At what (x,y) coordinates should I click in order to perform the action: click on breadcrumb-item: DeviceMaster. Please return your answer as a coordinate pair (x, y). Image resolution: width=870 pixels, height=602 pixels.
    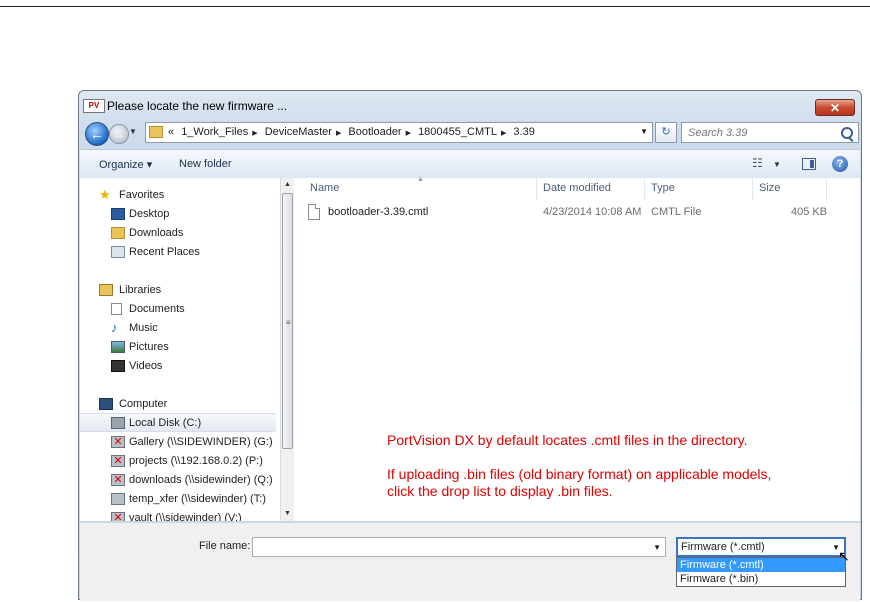
    Looking at the image, I should click on (298, 132).